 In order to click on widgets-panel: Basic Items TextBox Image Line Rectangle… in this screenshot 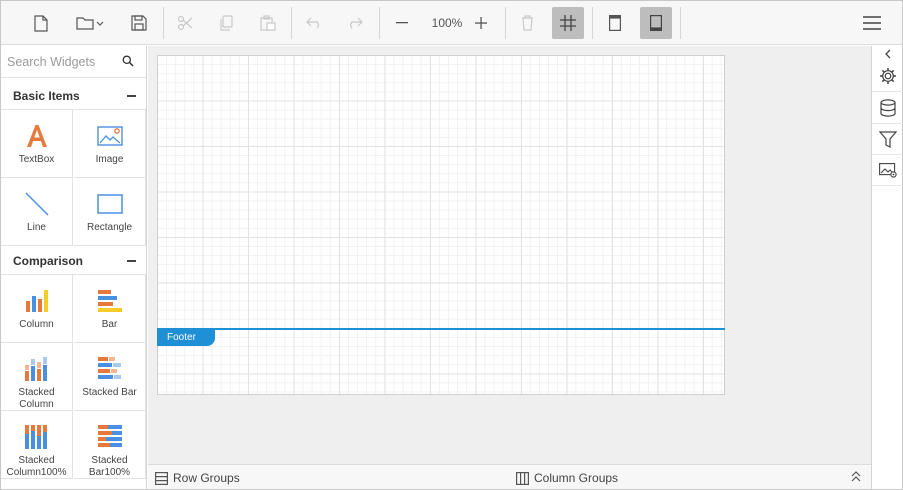, I will do `click(74, 267)`.